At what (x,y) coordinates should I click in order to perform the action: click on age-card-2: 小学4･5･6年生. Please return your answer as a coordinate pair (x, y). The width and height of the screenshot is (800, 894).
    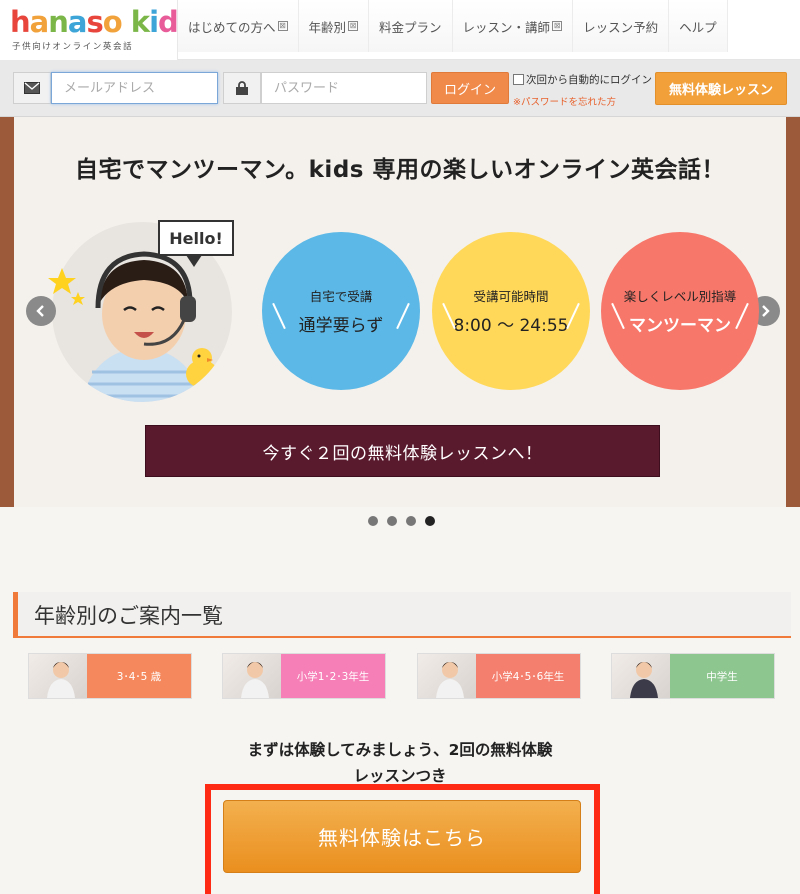
    Looking at the image, I should click on (499, 676).